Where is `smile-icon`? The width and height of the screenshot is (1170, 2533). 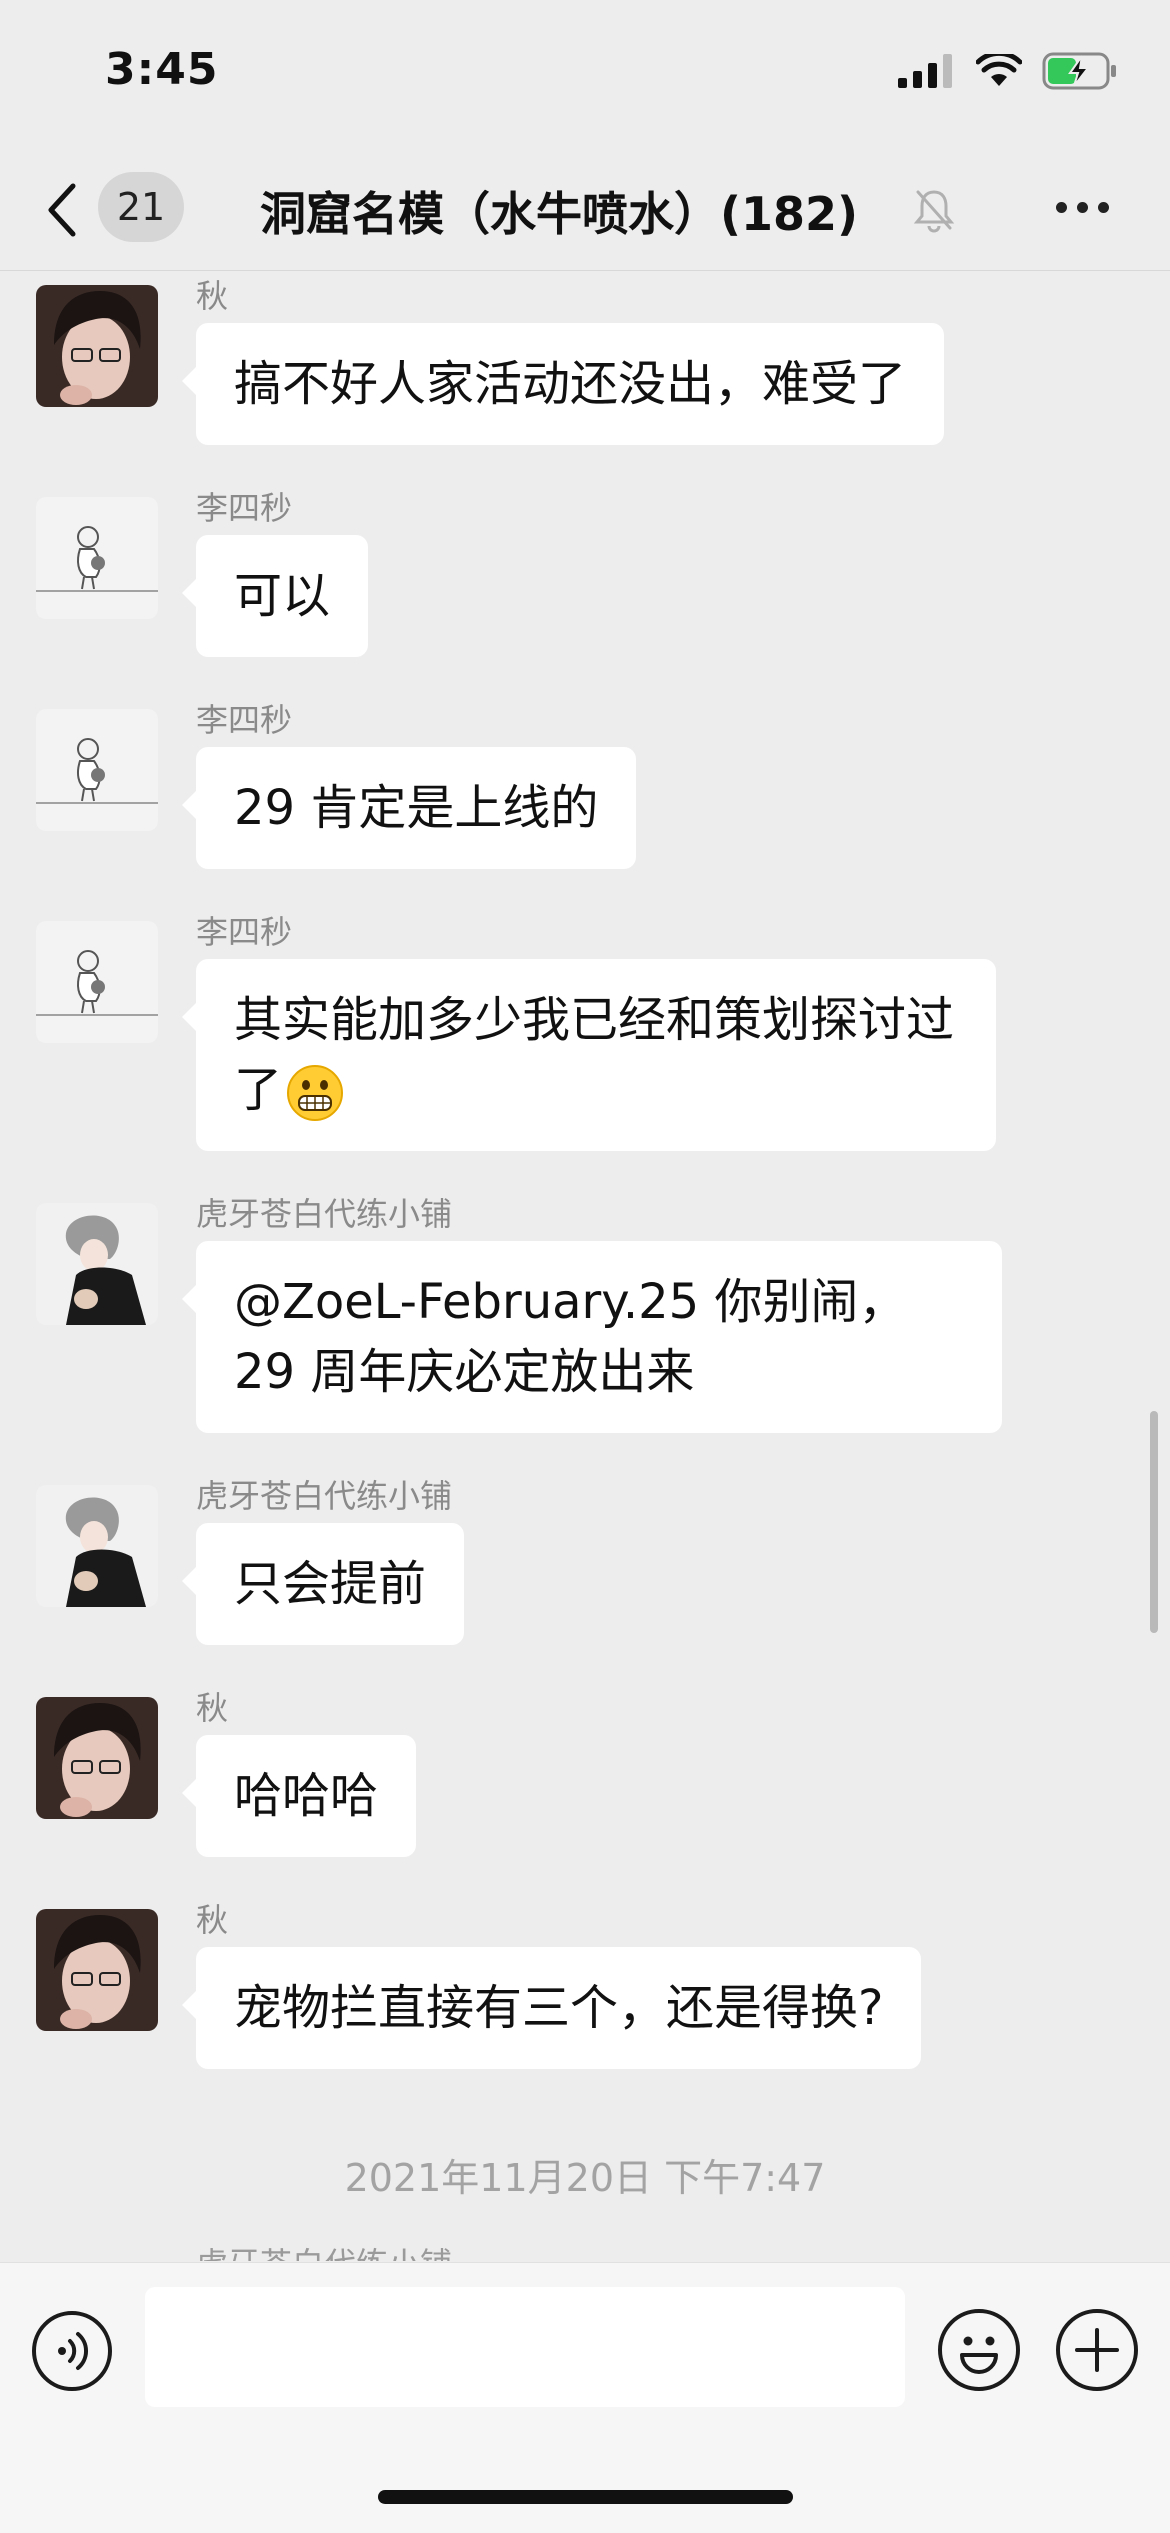
smile-icon is located at coordinates (979, 2355).